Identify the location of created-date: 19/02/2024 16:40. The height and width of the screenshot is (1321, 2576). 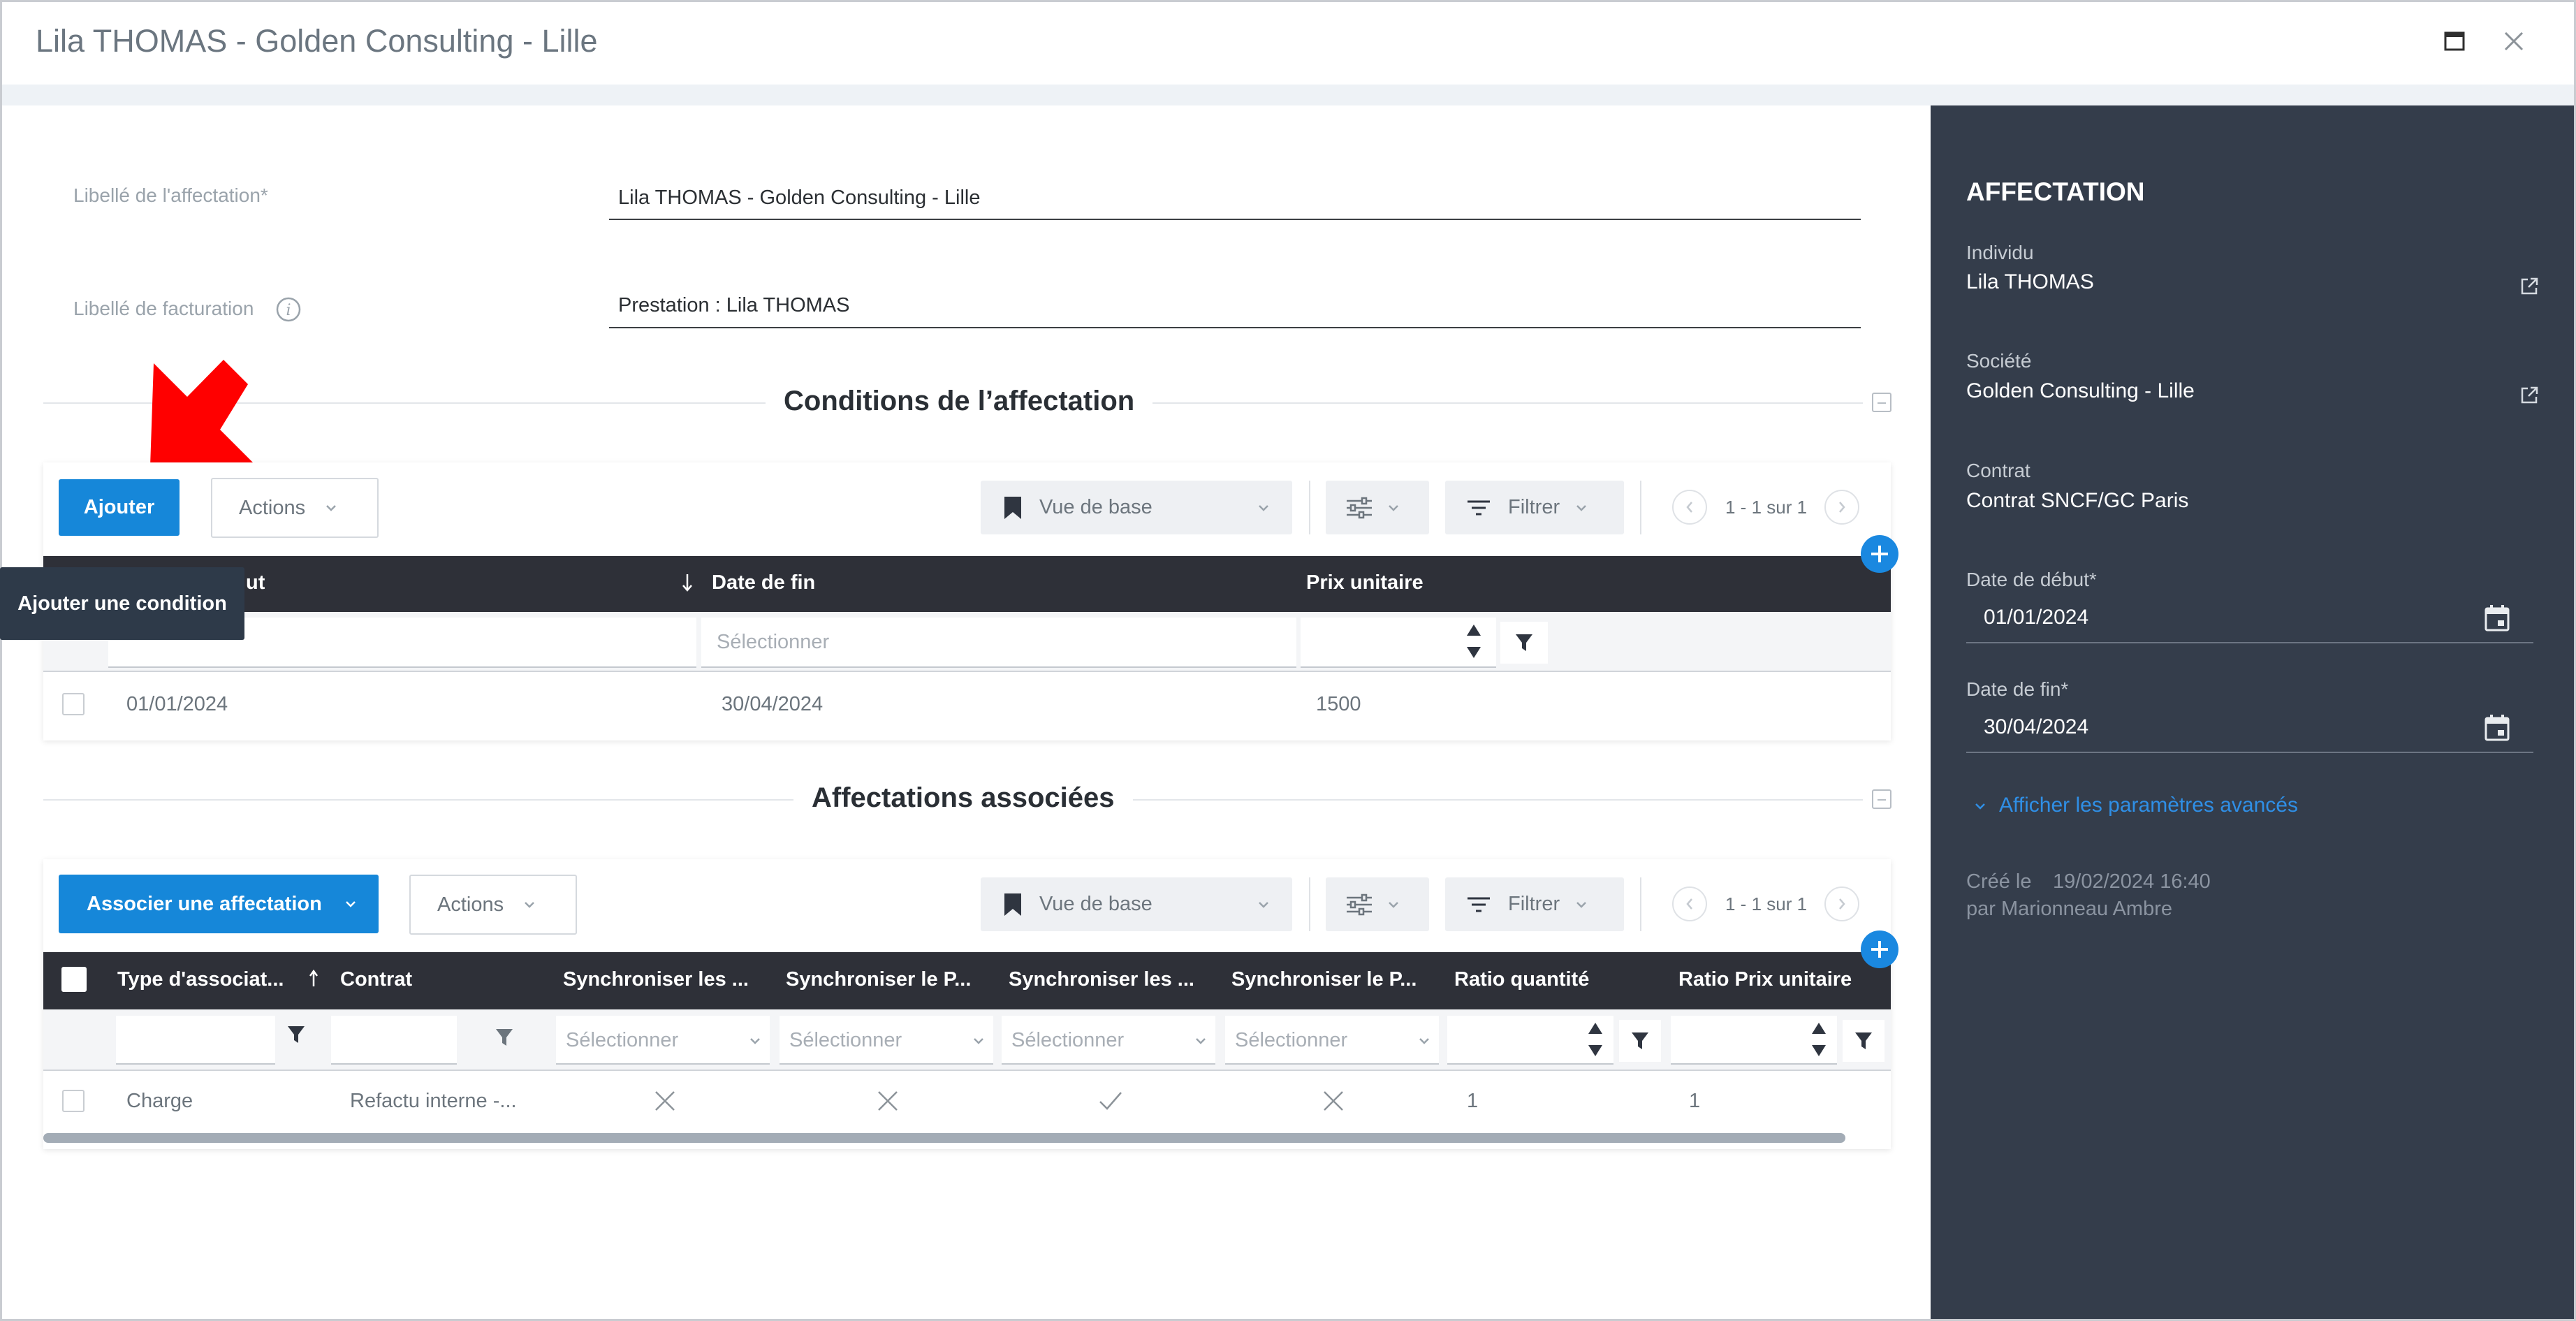
(2132, 881).